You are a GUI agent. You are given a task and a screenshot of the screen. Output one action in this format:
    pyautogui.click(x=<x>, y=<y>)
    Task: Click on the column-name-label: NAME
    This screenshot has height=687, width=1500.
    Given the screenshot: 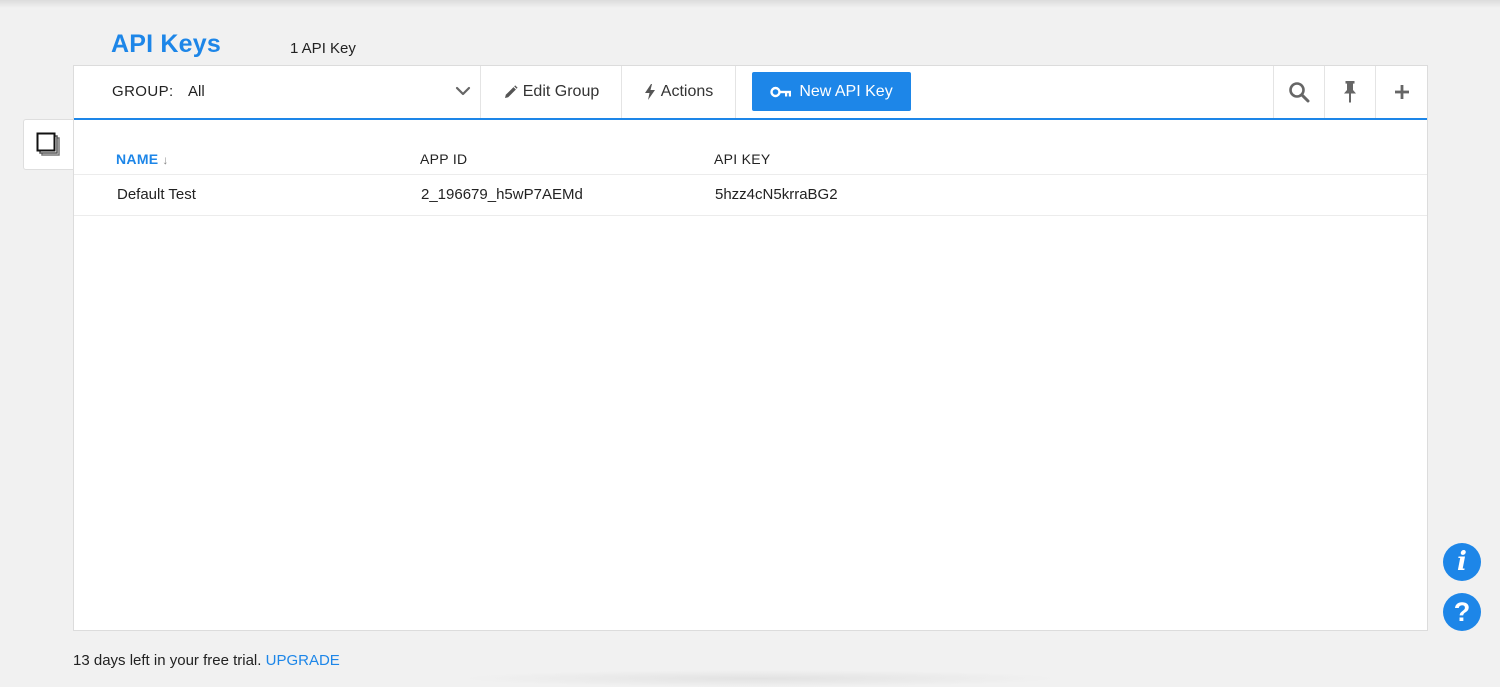 What is the action you would take?
    pyautogui.click(x=137, y=159)
    